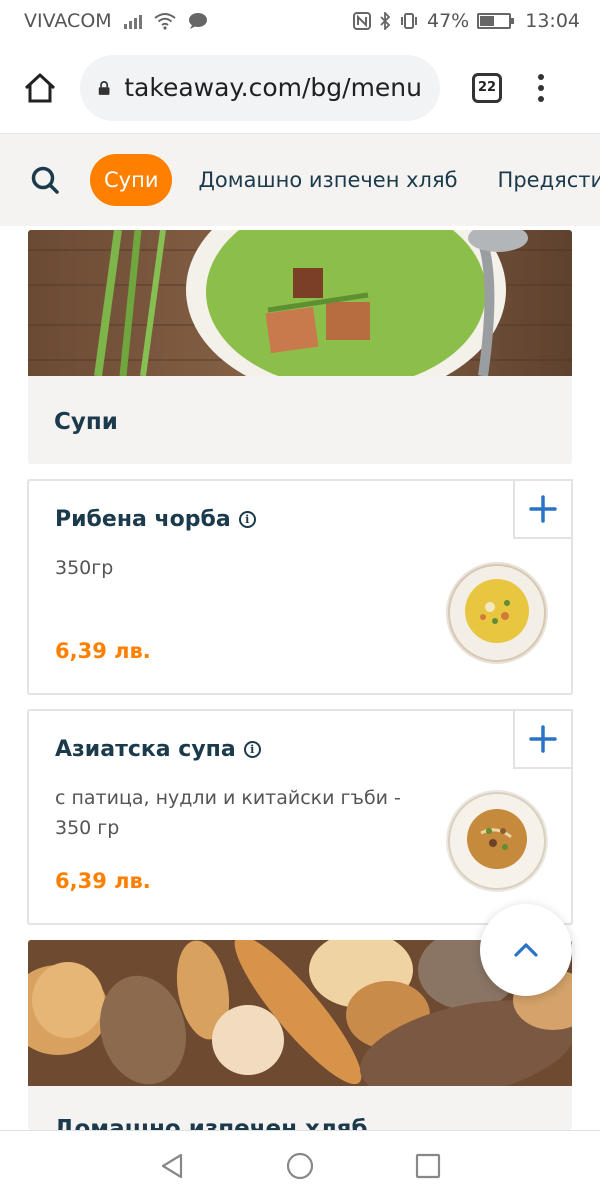 The image size is (600, 1200). Describe the element at coordinates (273, 87) in the screenshot. I see `url-text: takeaway.com/bg/menu` at that location.